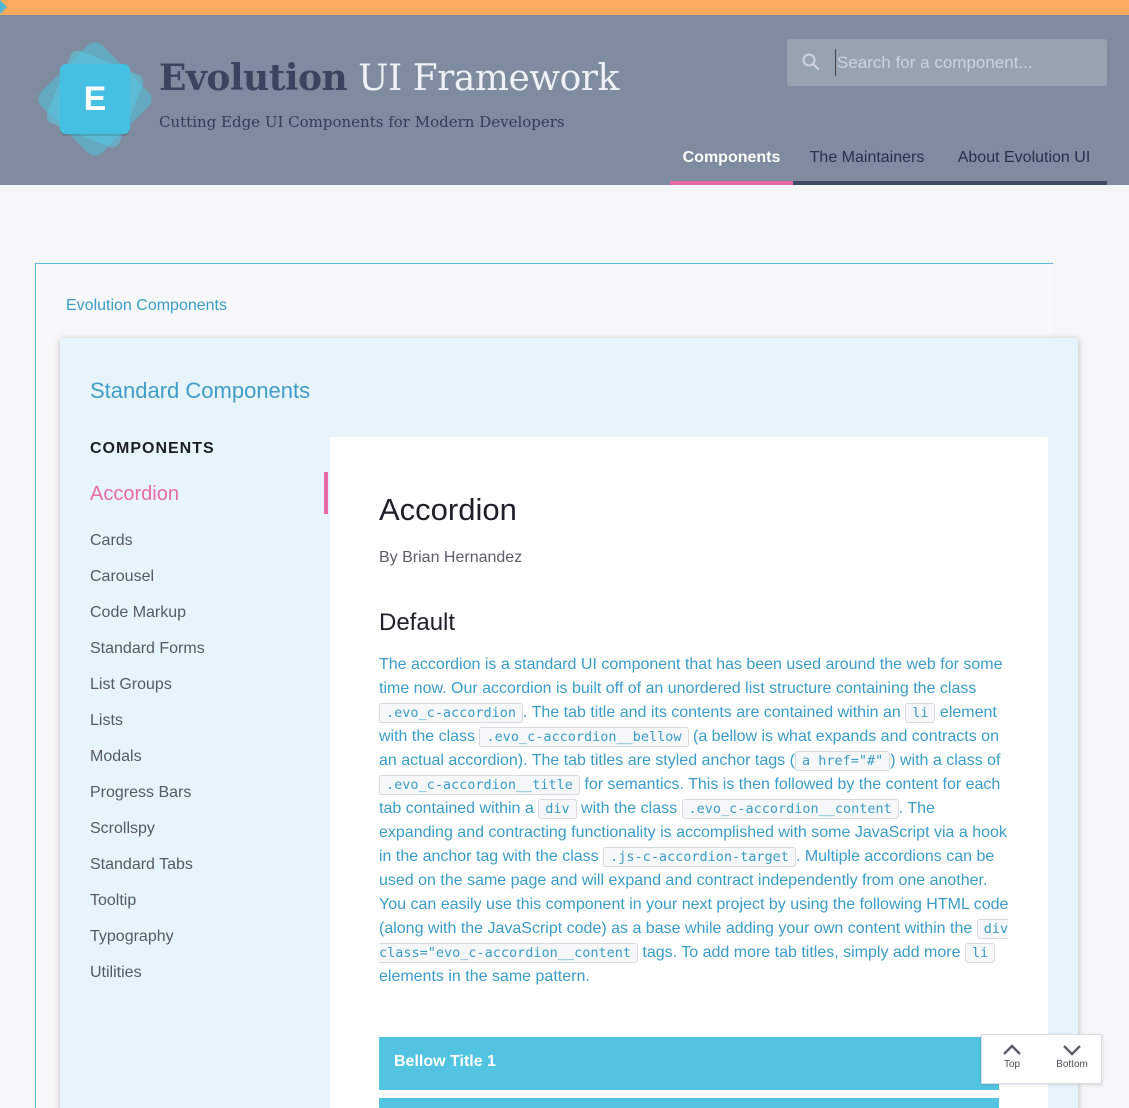  I want to click on top-accent-stripe, so click(564, 7).